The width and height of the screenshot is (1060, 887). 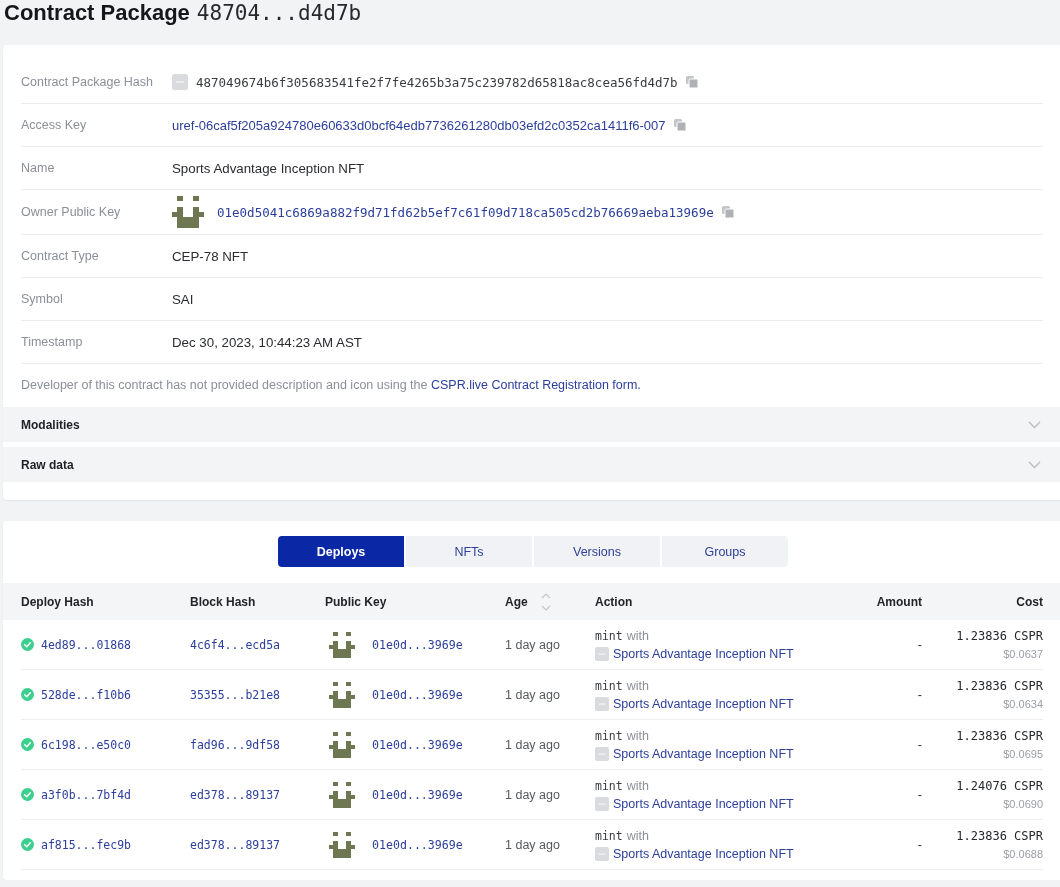 I want to click on cost-usd-value: $0.0695, so click(x=1023, y=754).